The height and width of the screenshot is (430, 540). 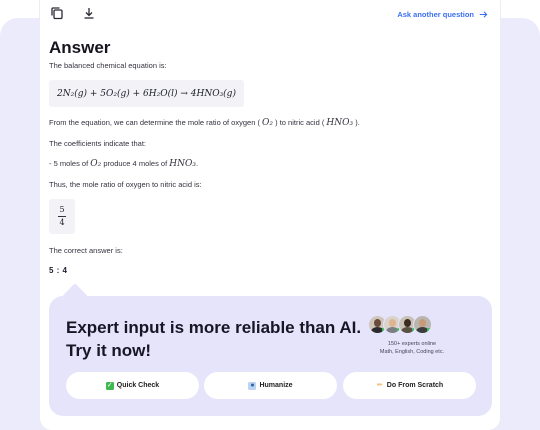 What do you see at coordinates (58, 270) in the screenshot?
I see `final-answer: 5 : 4` at bounding box center [58, 270].